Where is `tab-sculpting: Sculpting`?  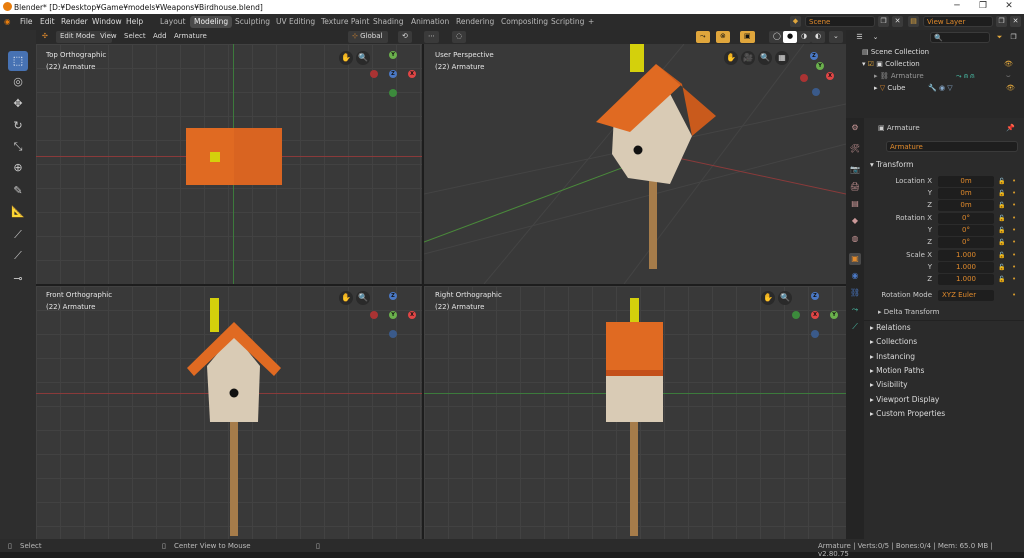 tab-sculpting: Sculpting is located at coordinates (252, 22).